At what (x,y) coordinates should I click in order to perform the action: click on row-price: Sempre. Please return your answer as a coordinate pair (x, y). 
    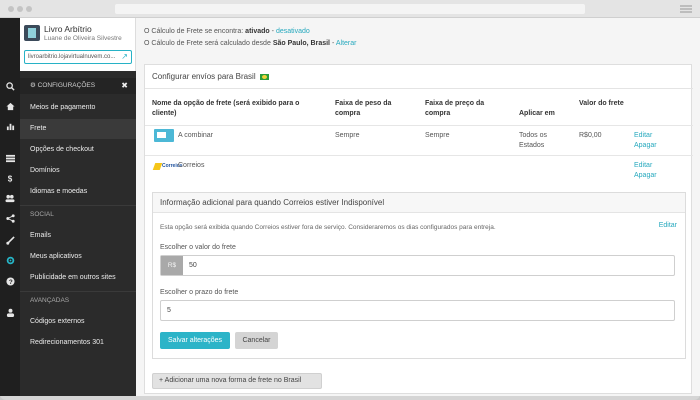
    Looking at the image, I should click on (437, 135).